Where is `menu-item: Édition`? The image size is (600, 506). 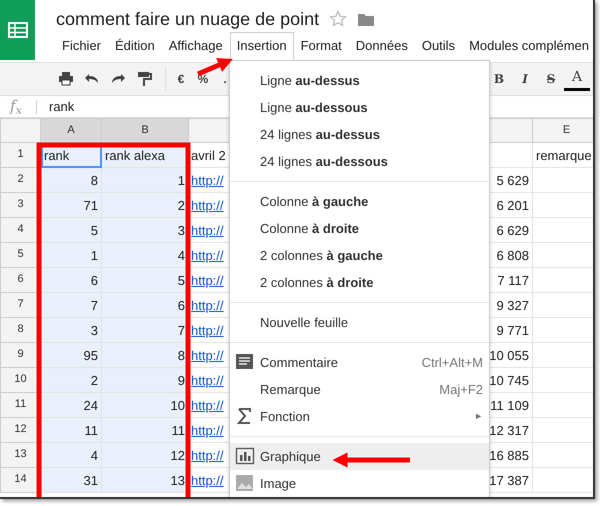 menu-item: Édition is located at coordinates (135, 46).